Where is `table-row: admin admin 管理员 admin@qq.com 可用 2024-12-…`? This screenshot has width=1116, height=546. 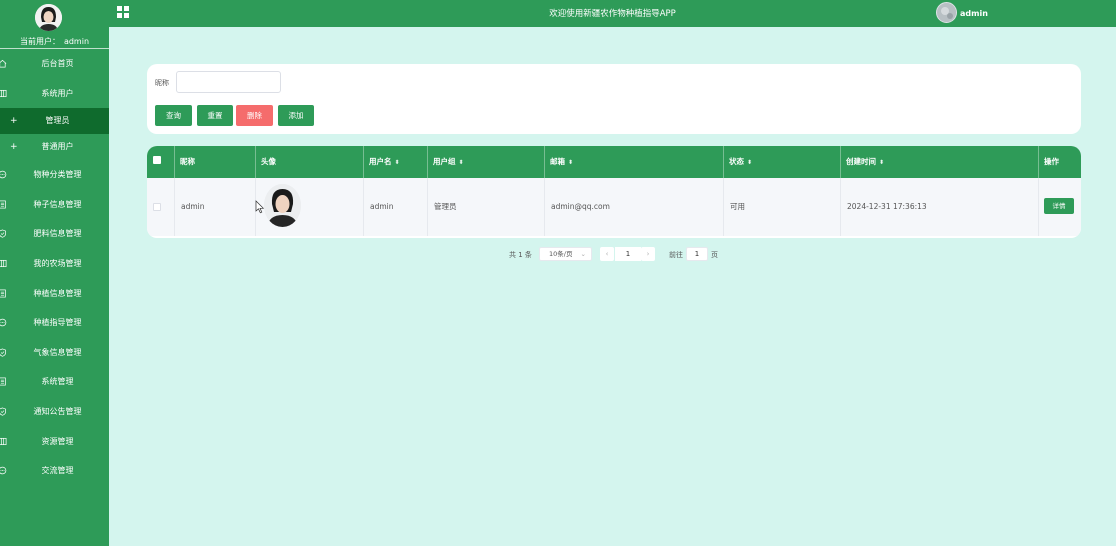
table-row: admin admin 管理员 admin@qq.com 可用 2024-12-… is located at coordinates (614, 207).